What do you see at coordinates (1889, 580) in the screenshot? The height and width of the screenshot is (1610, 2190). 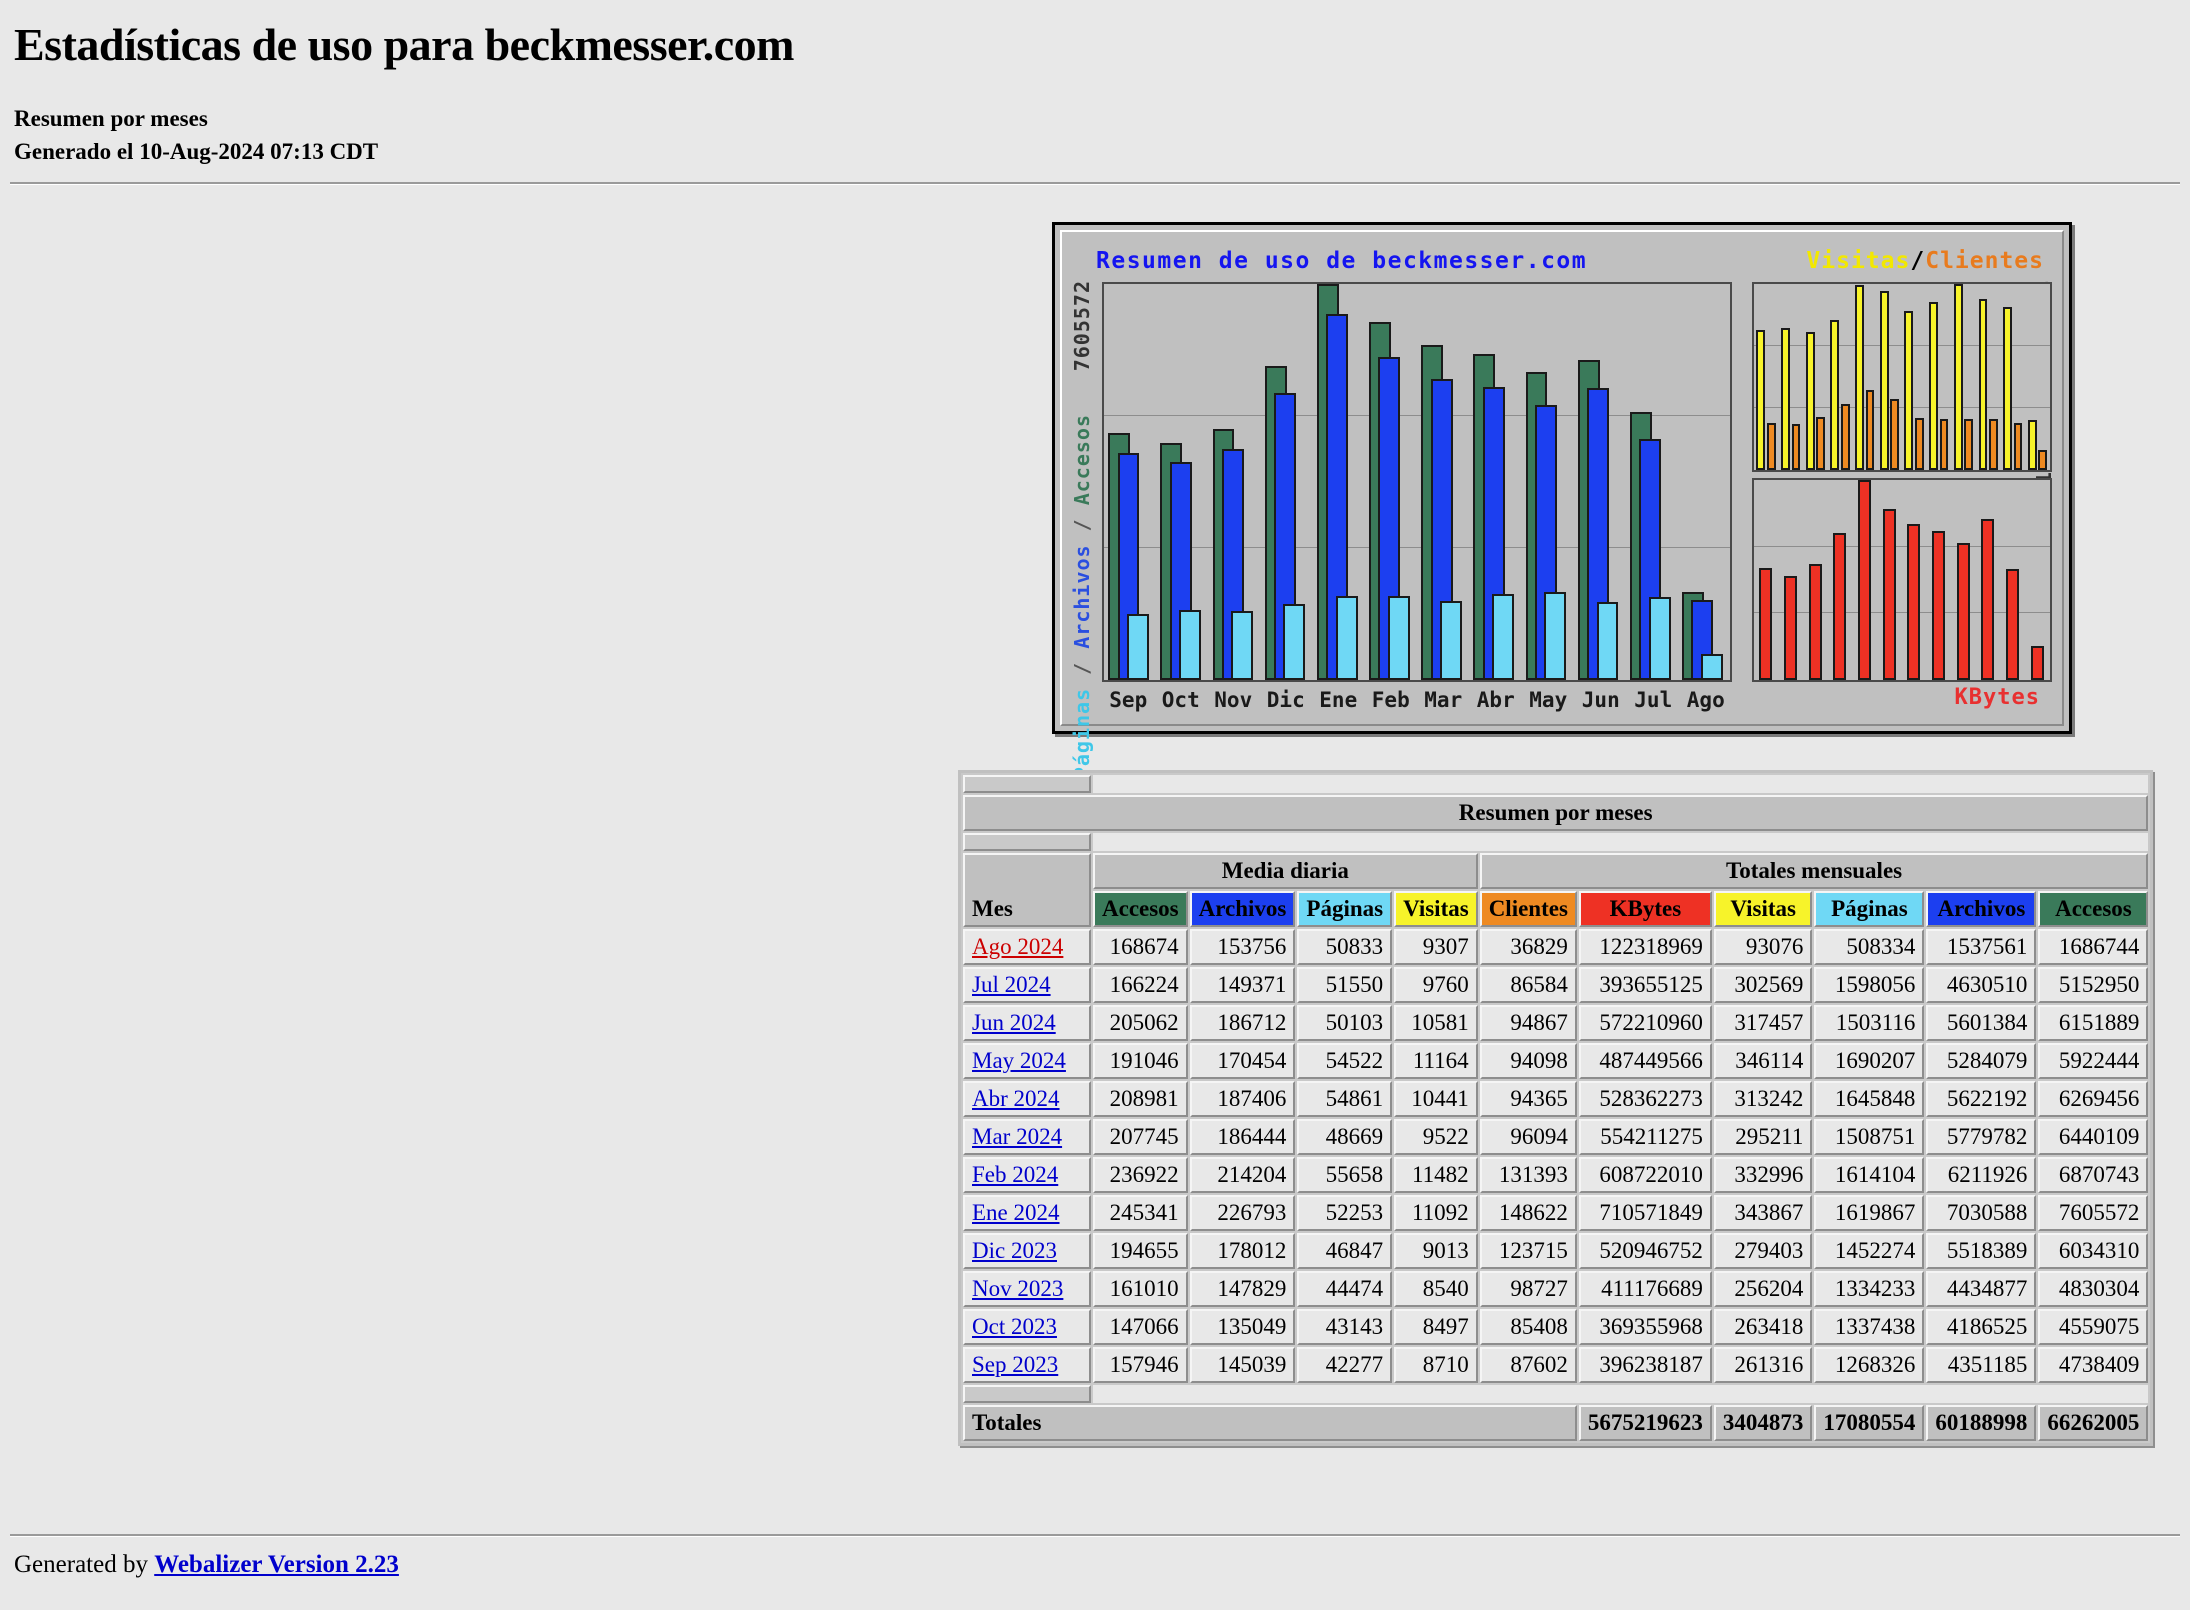 I see `bar-group-Feb` at bounding box center [1889, 580].